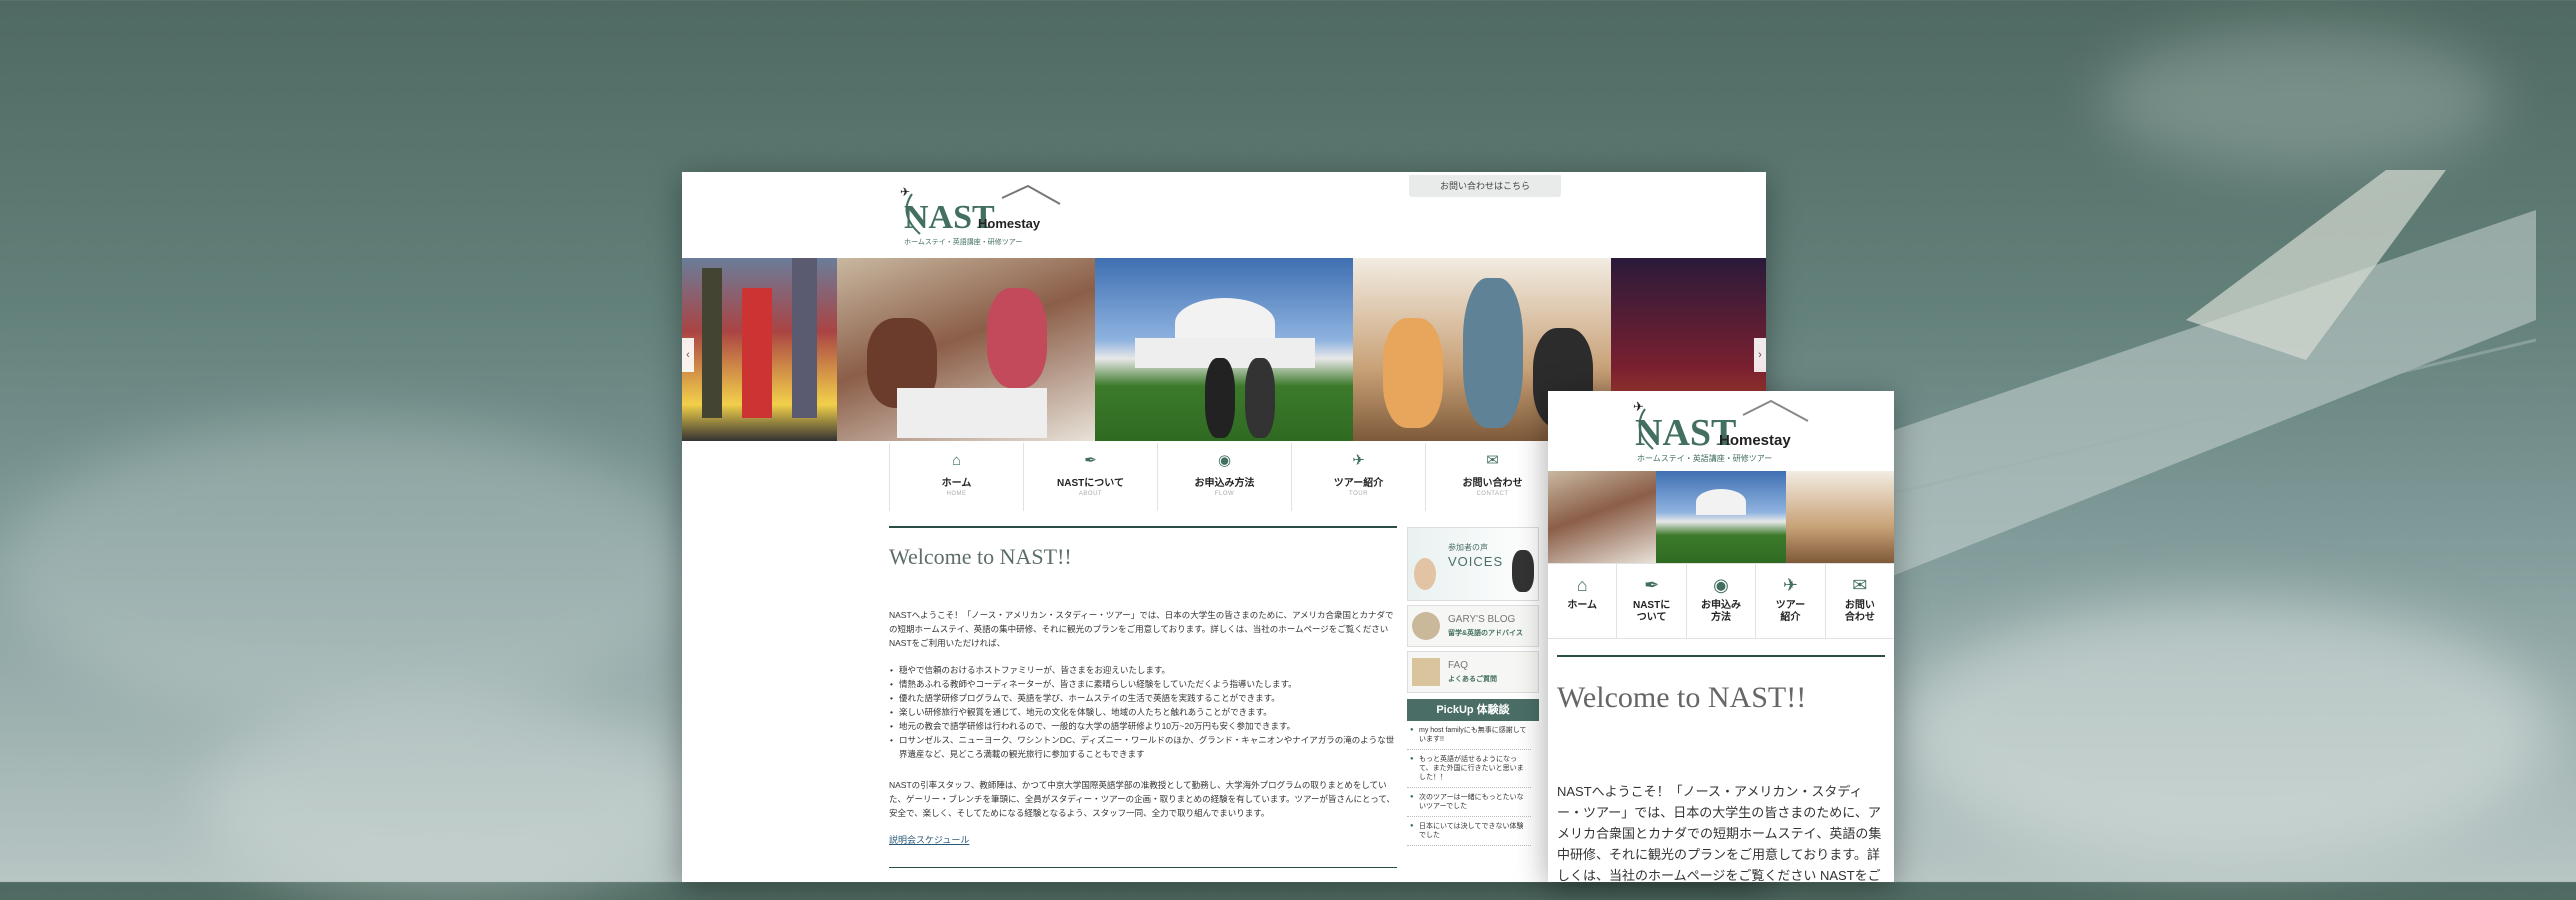  What do you see at coordinates (1790, 611) in the screenshot?
I see `nav-label: ツアー 紹介` at bounding box center [1790, 611].